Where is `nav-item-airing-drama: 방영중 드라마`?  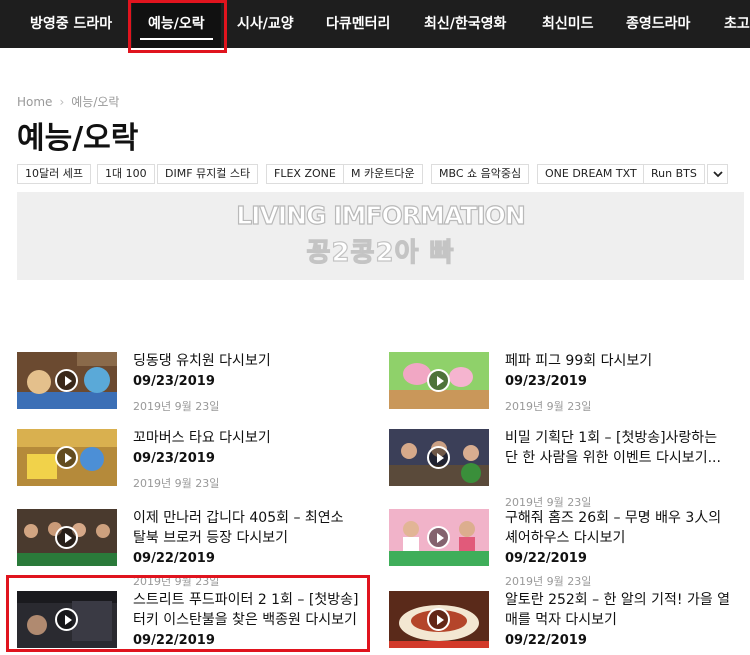 nav-item-airing-drama: 방영중 드라마 is located at coordinates (71, 24).